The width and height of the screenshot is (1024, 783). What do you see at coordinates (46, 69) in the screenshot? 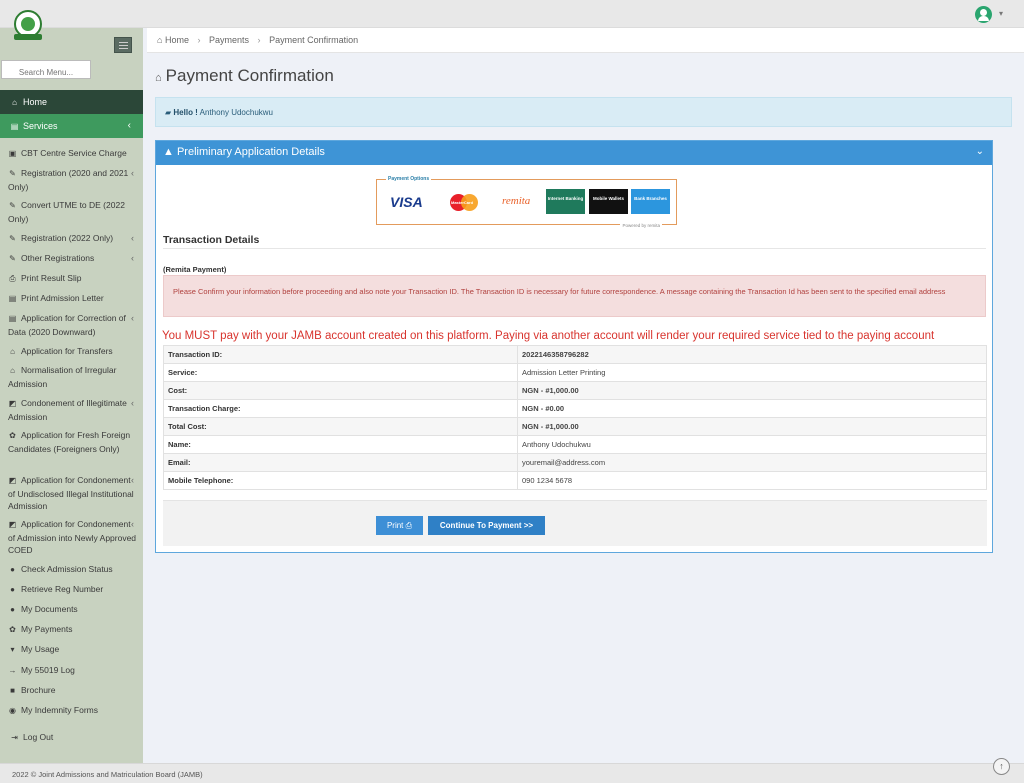
I see `search-menu-input` at bounding box center [46, 69].